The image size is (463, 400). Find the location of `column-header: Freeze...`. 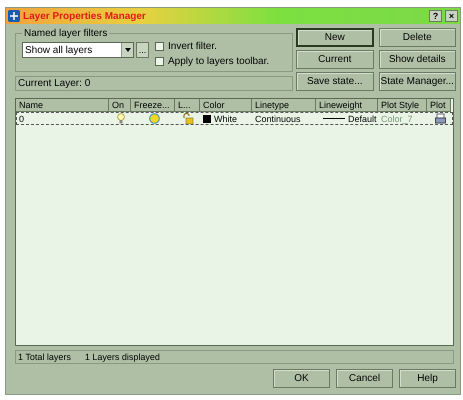

column-header: Freeze... is located at coordinates (153, 105).